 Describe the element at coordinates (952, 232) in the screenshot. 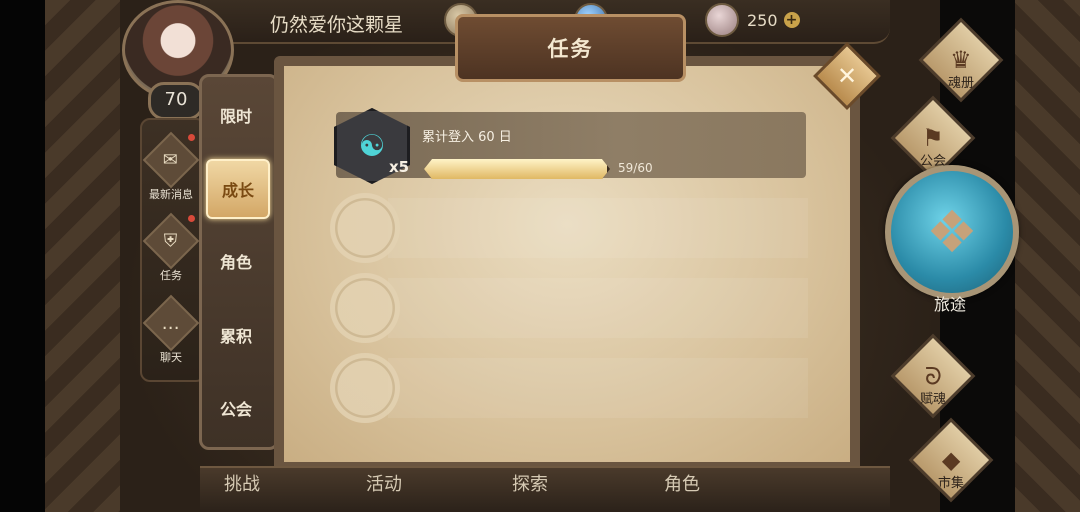

I see `journey-emblem-icon: ❖` at that location.